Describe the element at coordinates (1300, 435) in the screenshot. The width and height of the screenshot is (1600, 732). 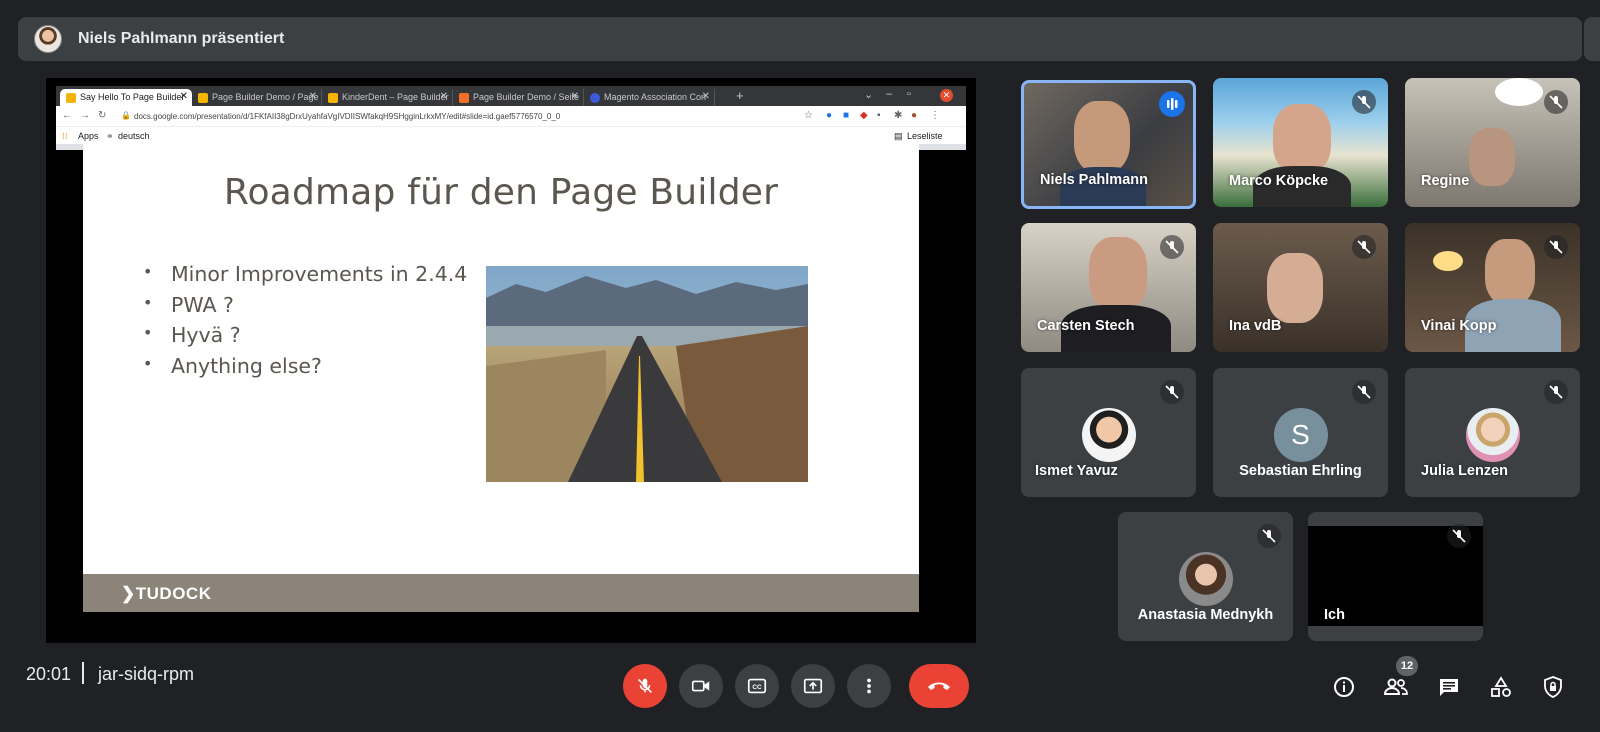
I see `avatar: S` at that location.